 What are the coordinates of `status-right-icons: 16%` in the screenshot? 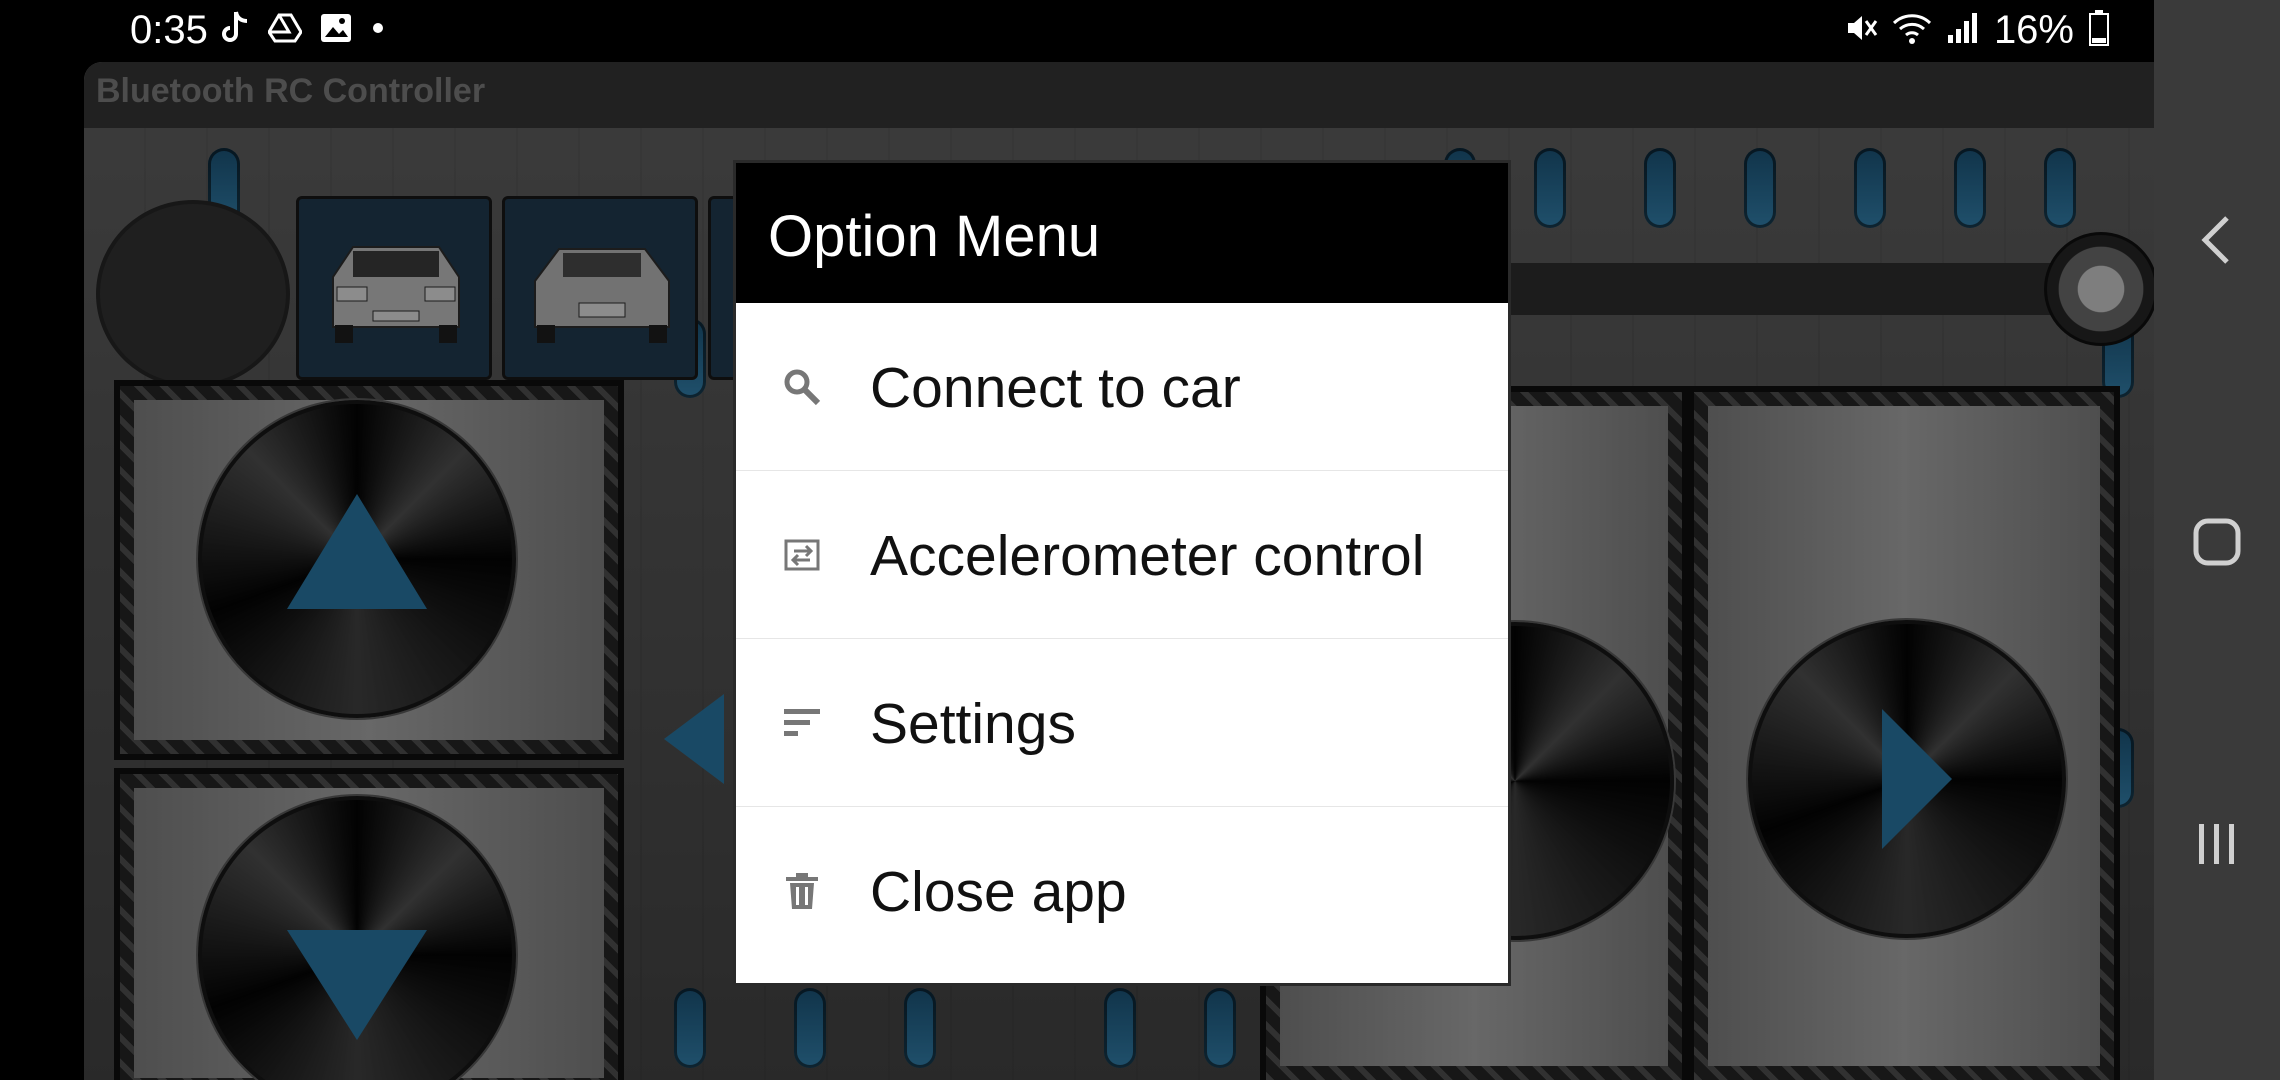 It's located at (1977, 30).